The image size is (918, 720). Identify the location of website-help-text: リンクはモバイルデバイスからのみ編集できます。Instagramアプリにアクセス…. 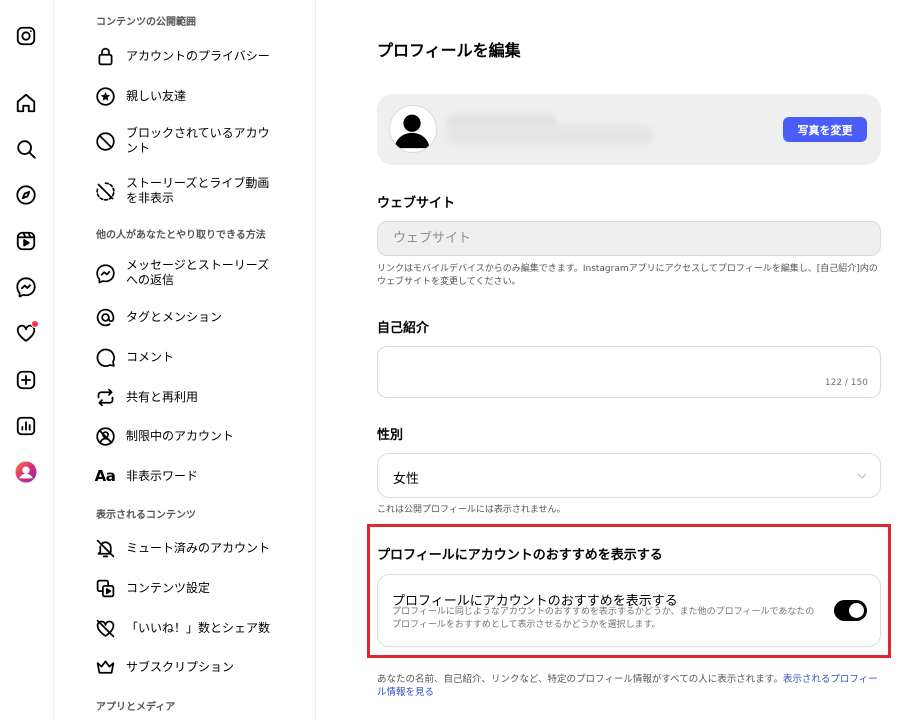
(627, 275).